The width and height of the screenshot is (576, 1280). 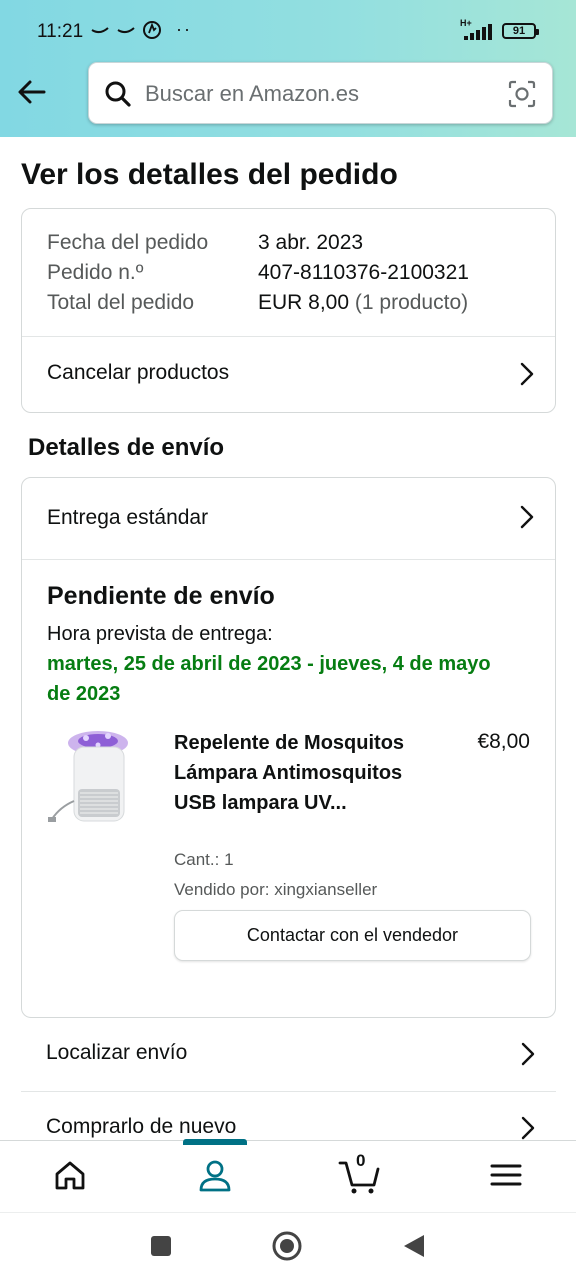 I want to click on app-header: 11:21 ·· H+ 91 Buscar en Amazon.es, so click(x=288, y=68).